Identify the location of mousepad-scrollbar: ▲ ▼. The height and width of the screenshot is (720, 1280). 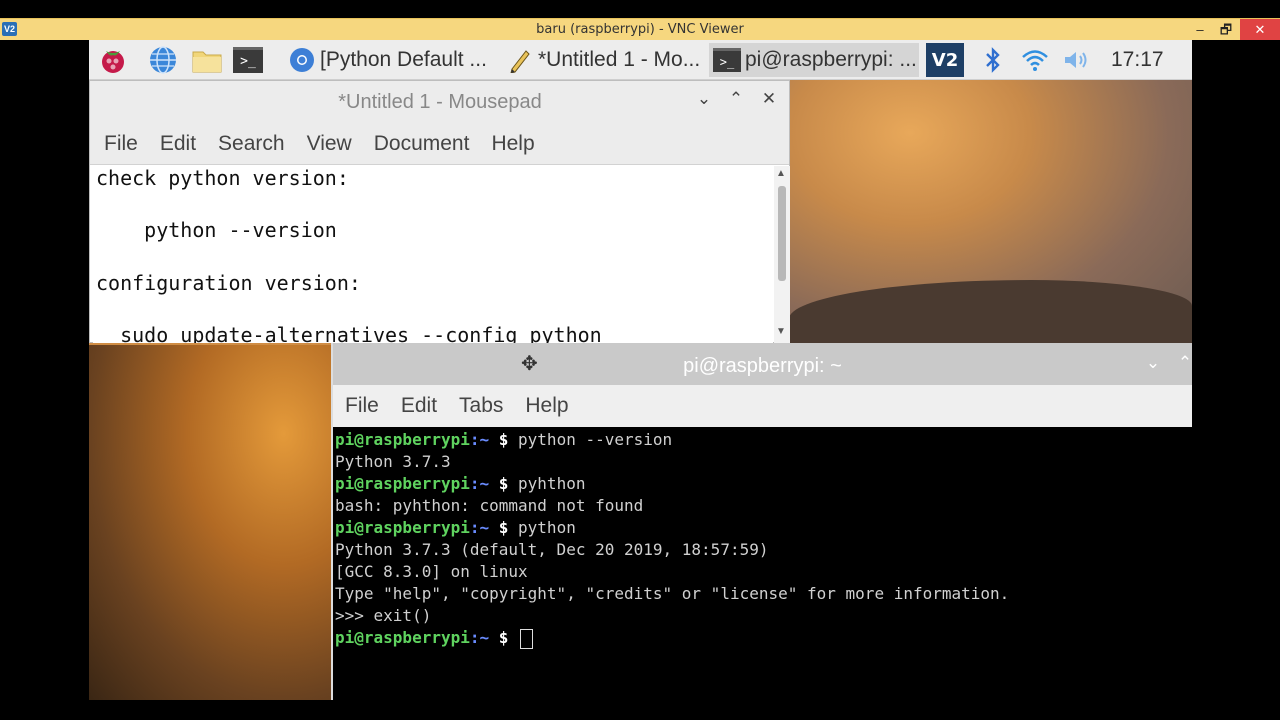
(782, 254).